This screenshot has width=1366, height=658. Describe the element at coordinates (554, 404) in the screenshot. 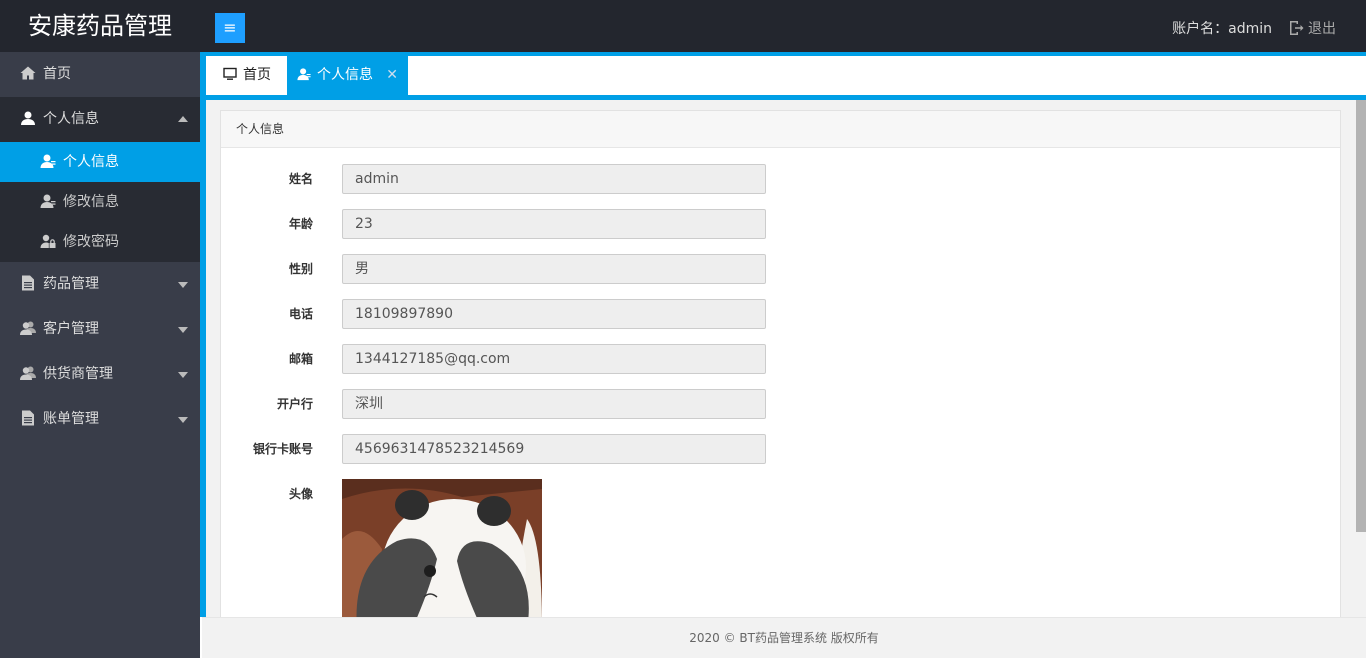

I see `bank-field: 深圳` at that location.